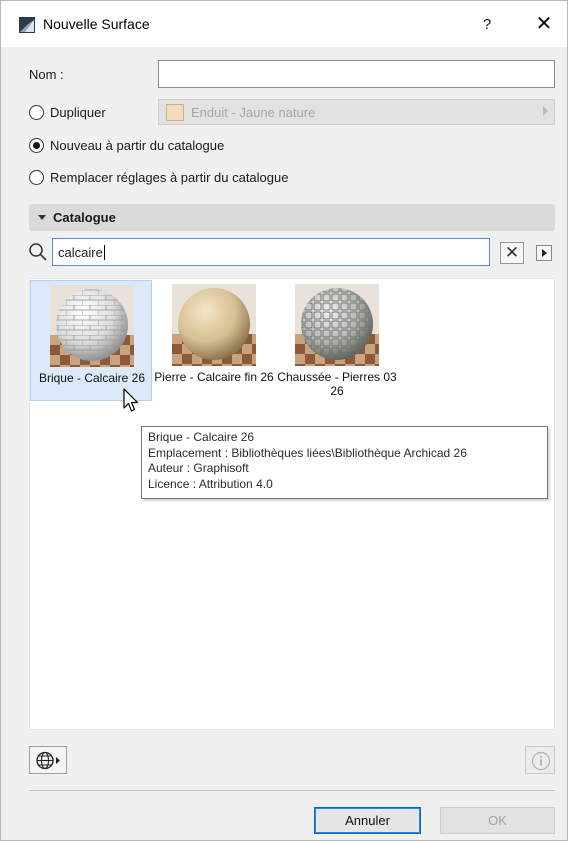 The height and width of the screenshot is (841, 568). I want to click on help-button: ?, so click(487, 25).